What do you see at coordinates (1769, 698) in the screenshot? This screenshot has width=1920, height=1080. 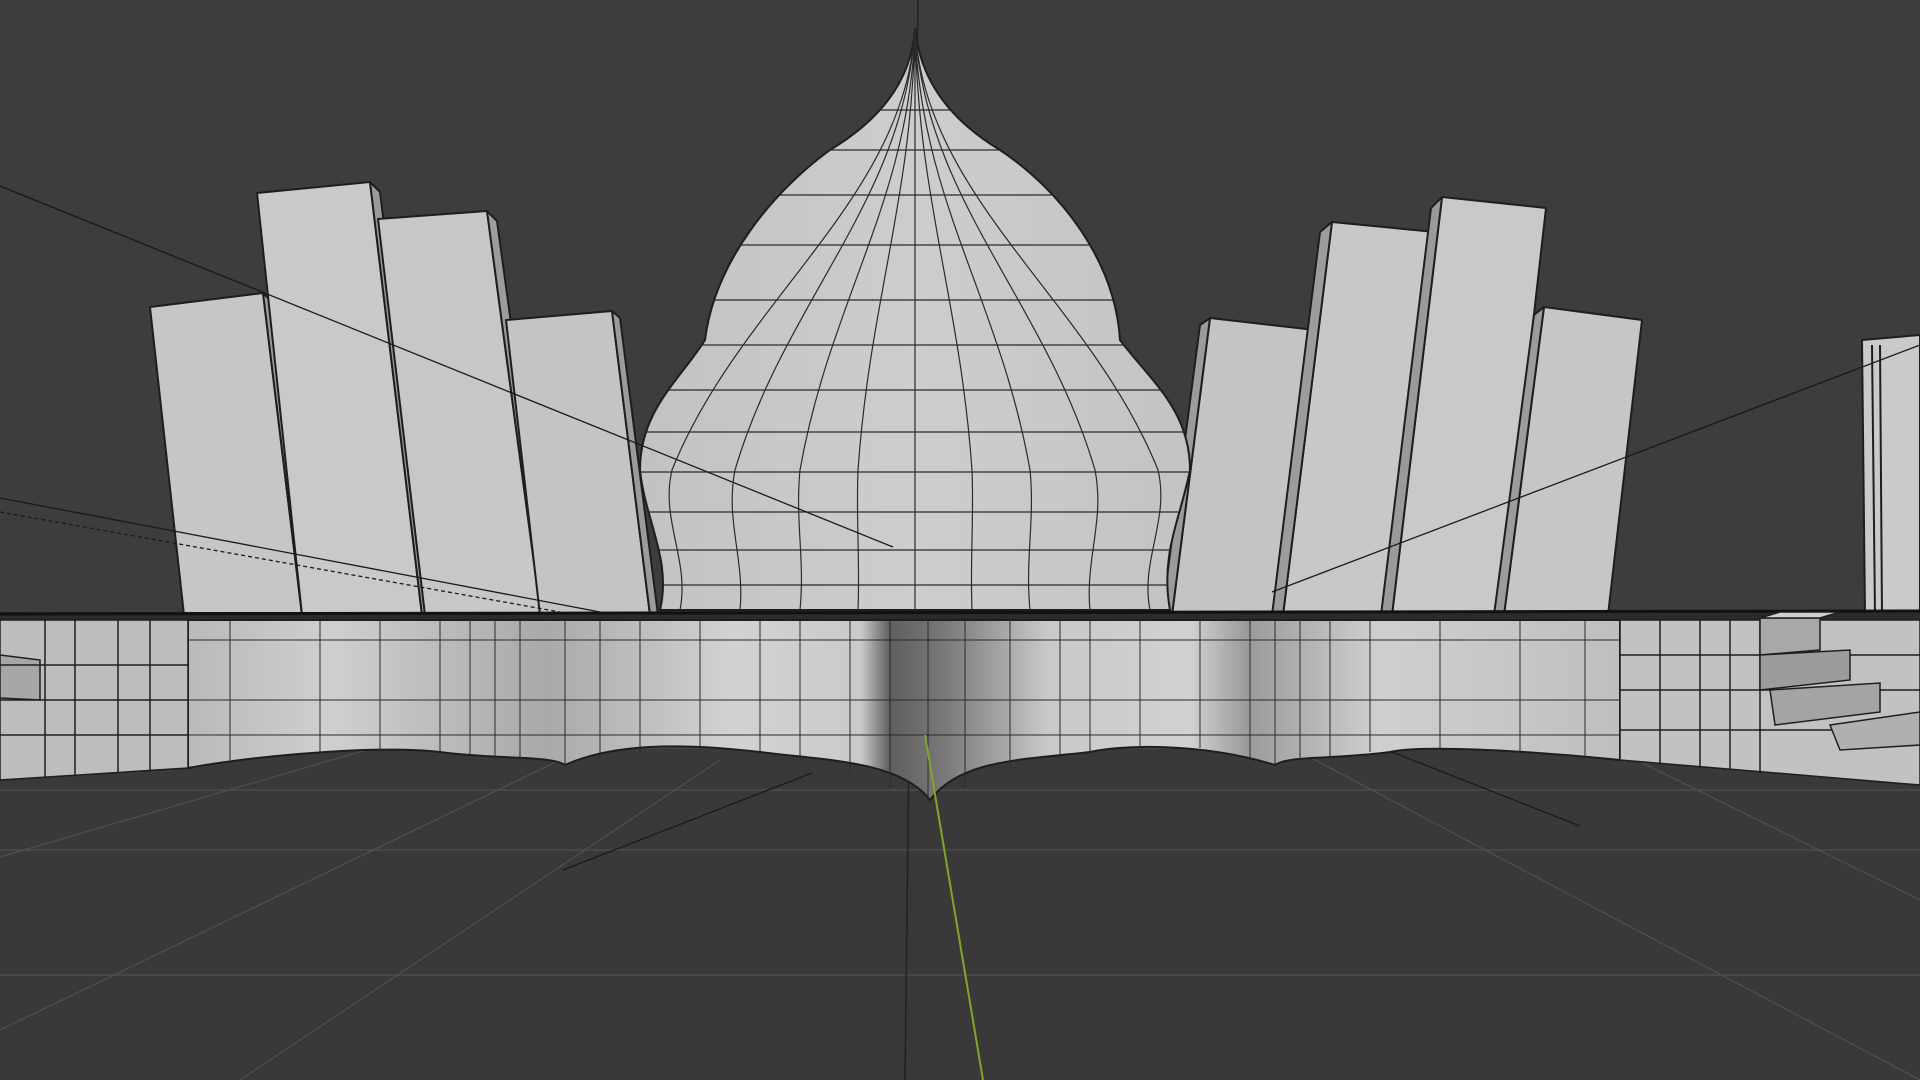 I see `right-steps` at bounding box center [1769, 698].